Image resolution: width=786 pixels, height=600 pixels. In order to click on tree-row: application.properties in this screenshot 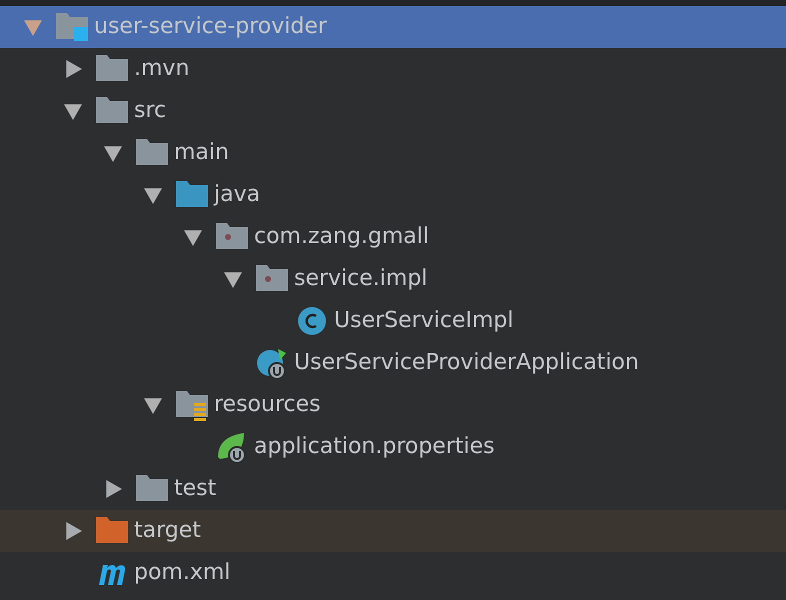, I will do `click(393, 447)`.